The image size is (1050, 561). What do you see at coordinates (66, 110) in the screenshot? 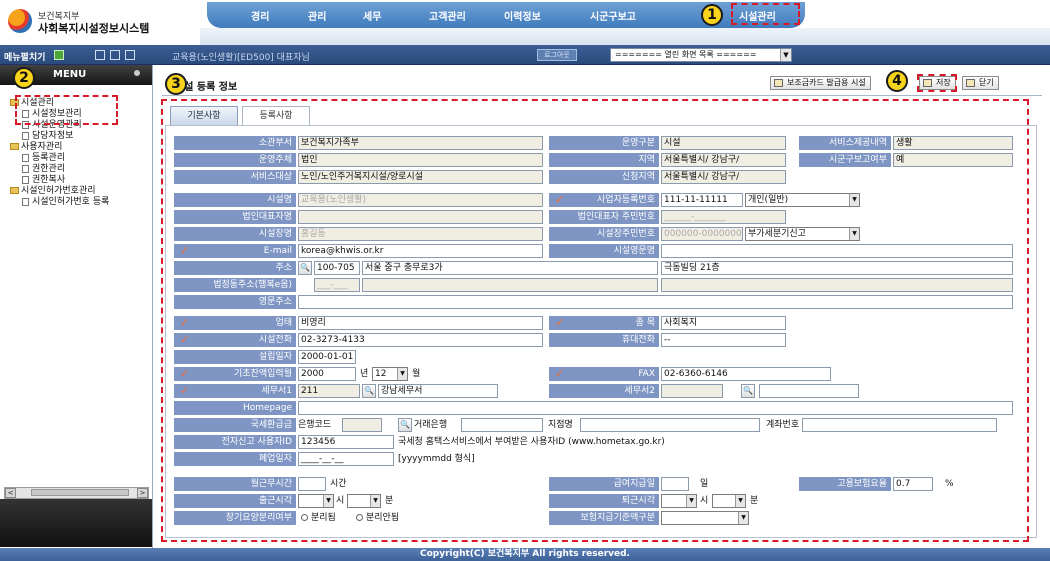
I see `highlight-facility-info` at bounding box center [66, 110].